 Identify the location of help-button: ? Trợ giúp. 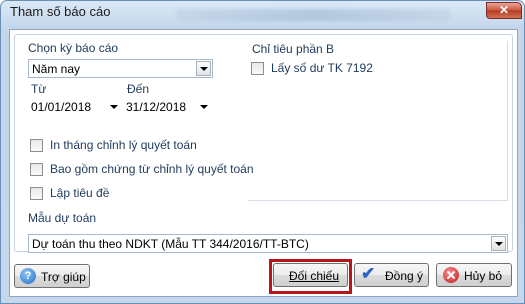
(52, 276).